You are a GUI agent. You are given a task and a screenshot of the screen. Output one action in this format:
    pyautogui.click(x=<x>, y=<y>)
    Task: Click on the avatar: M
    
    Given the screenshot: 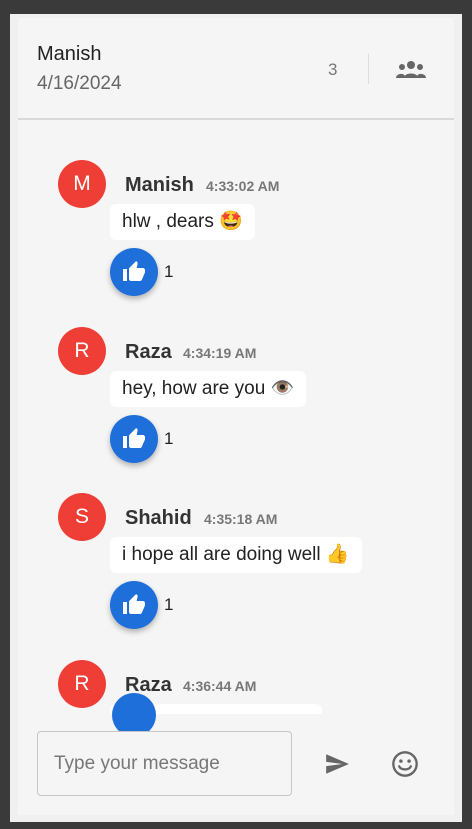 What is the action you would take?
    pyautogui.click(x=82, y=184)
    